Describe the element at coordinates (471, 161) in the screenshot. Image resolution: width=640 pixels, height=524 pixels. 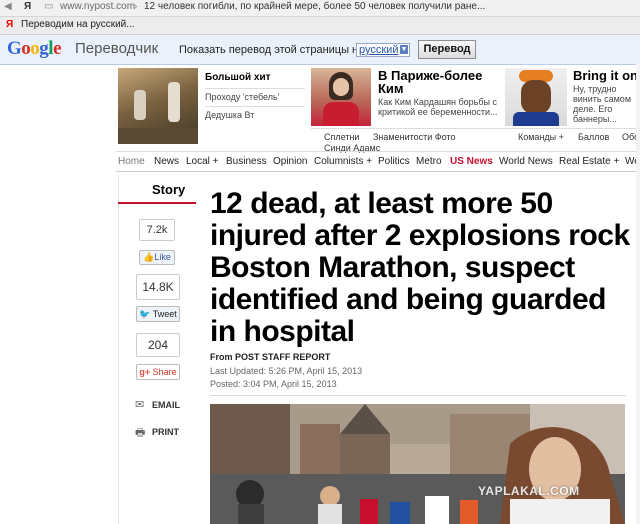
I see `nav-item-us-news: US News` at that location.